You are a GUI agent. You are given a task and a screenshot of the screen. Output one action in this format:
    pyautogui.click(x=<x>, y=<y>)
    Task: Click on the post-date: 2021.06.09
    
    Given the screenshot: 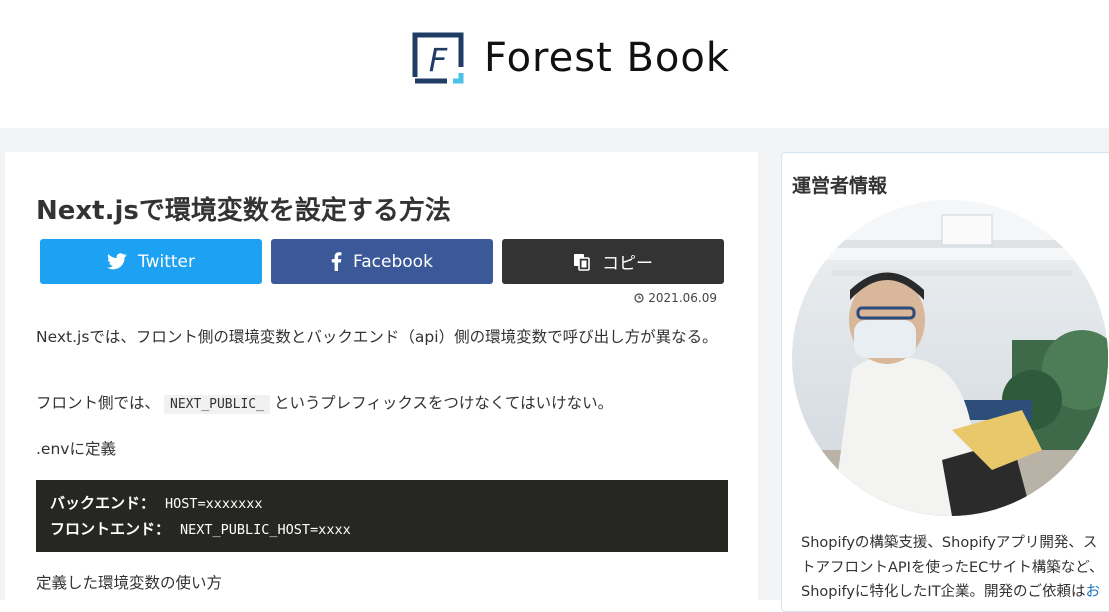 What is the action you would take?
    pyautogui.click(x=675, y=298)
    